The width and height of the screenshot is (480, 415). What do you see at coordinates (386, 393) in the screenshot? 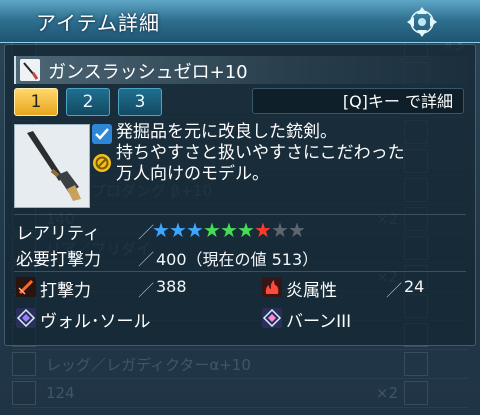
I see `background-quantity: ×2` at bounding box center [386, 393].